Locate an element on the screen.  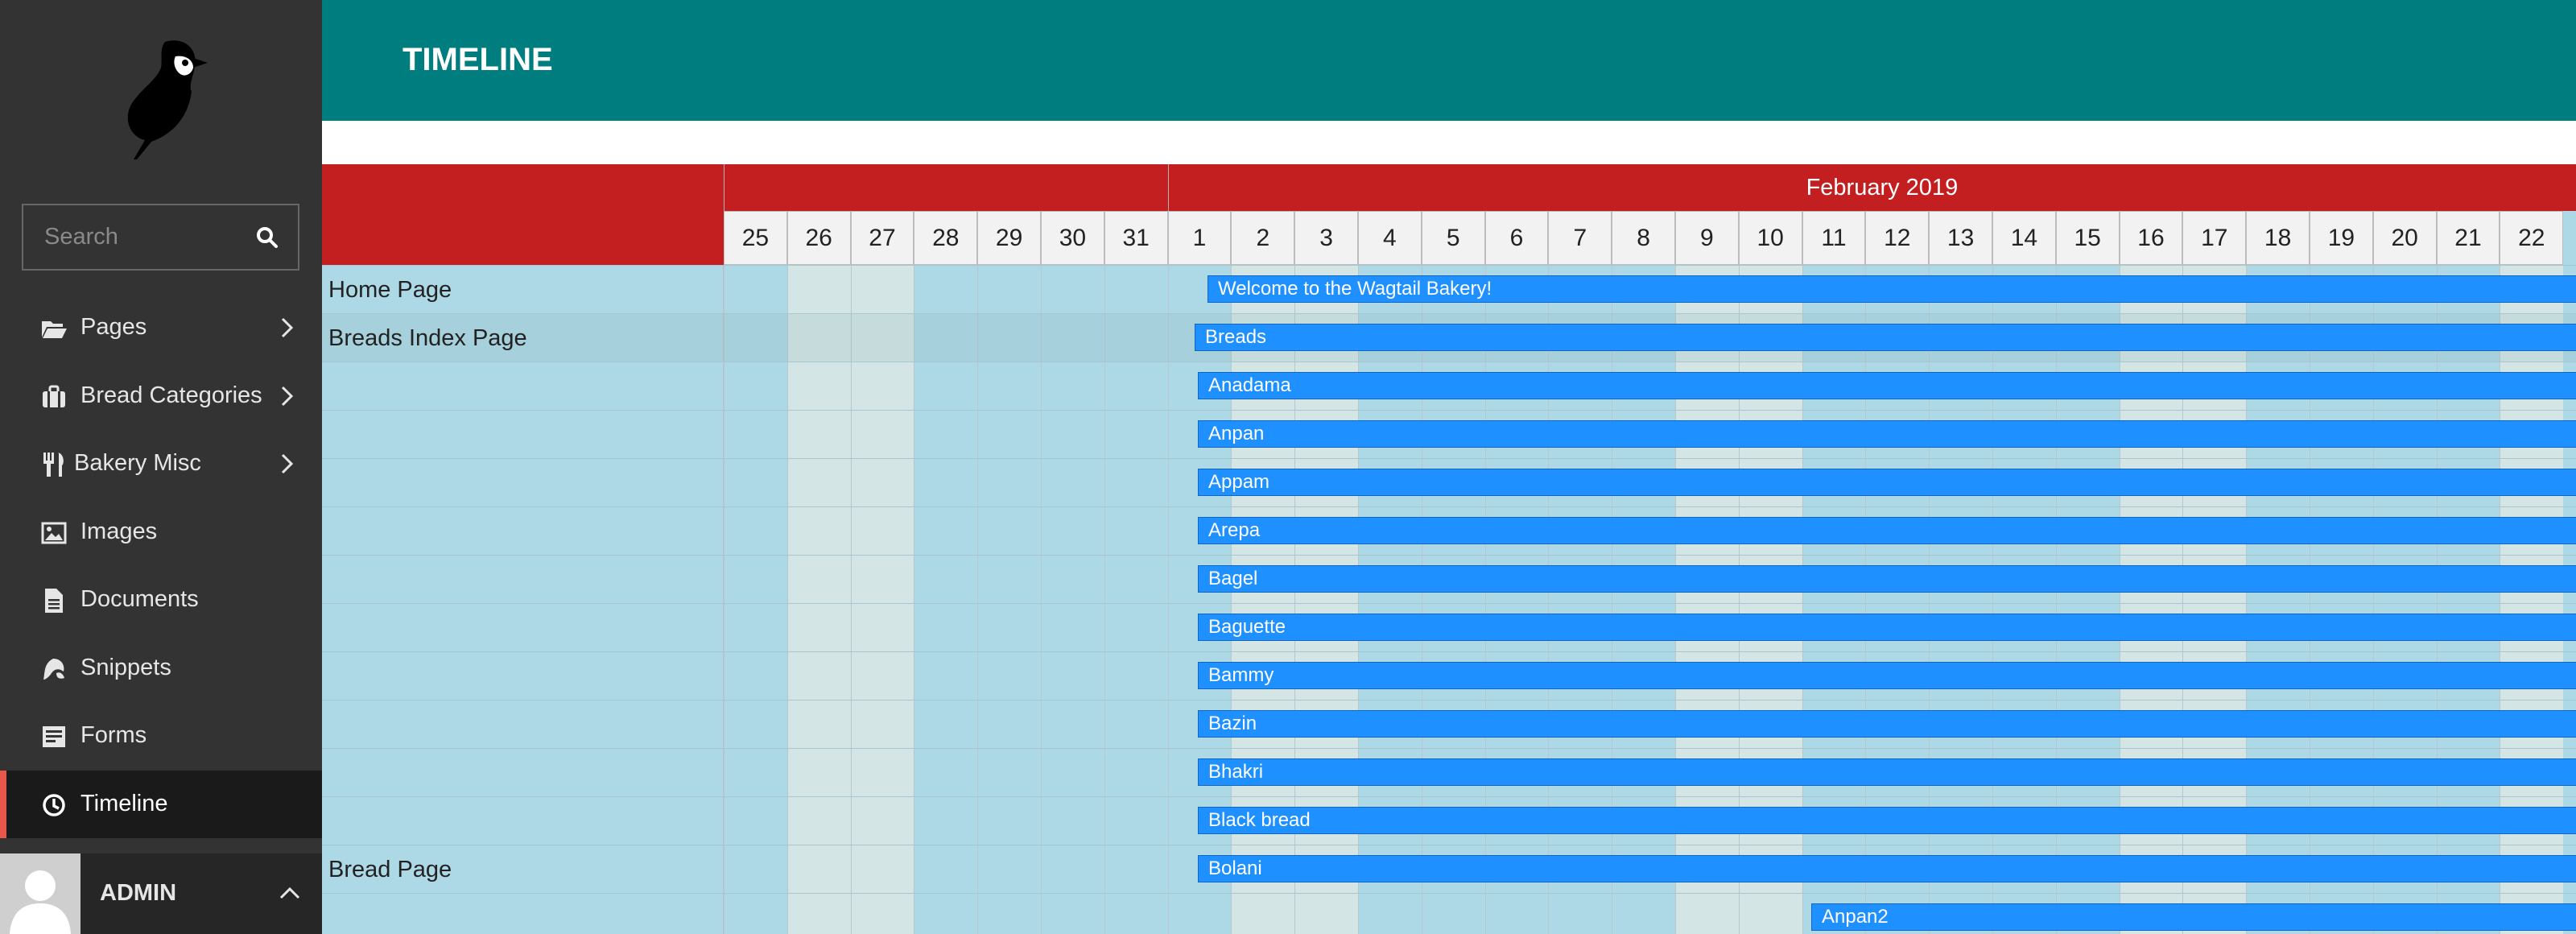
event-bar: Bammy is located at coordinates (1887, 675).